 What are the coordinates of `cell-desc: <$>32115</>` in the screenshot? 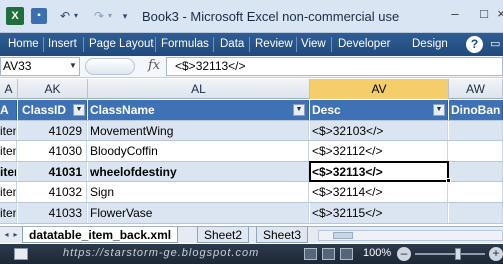 It's located at (379, 213).